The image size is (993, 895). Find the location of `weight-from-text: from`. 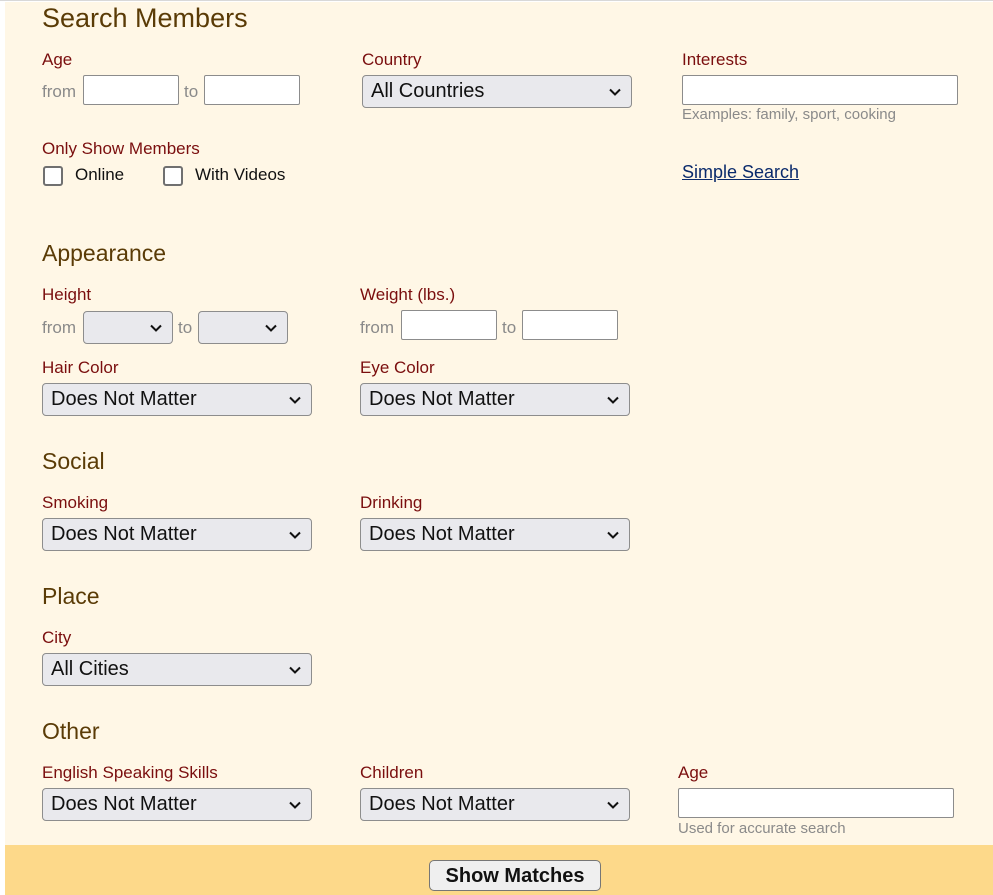

weight-from-text: from is located at coordinates (377, 327).